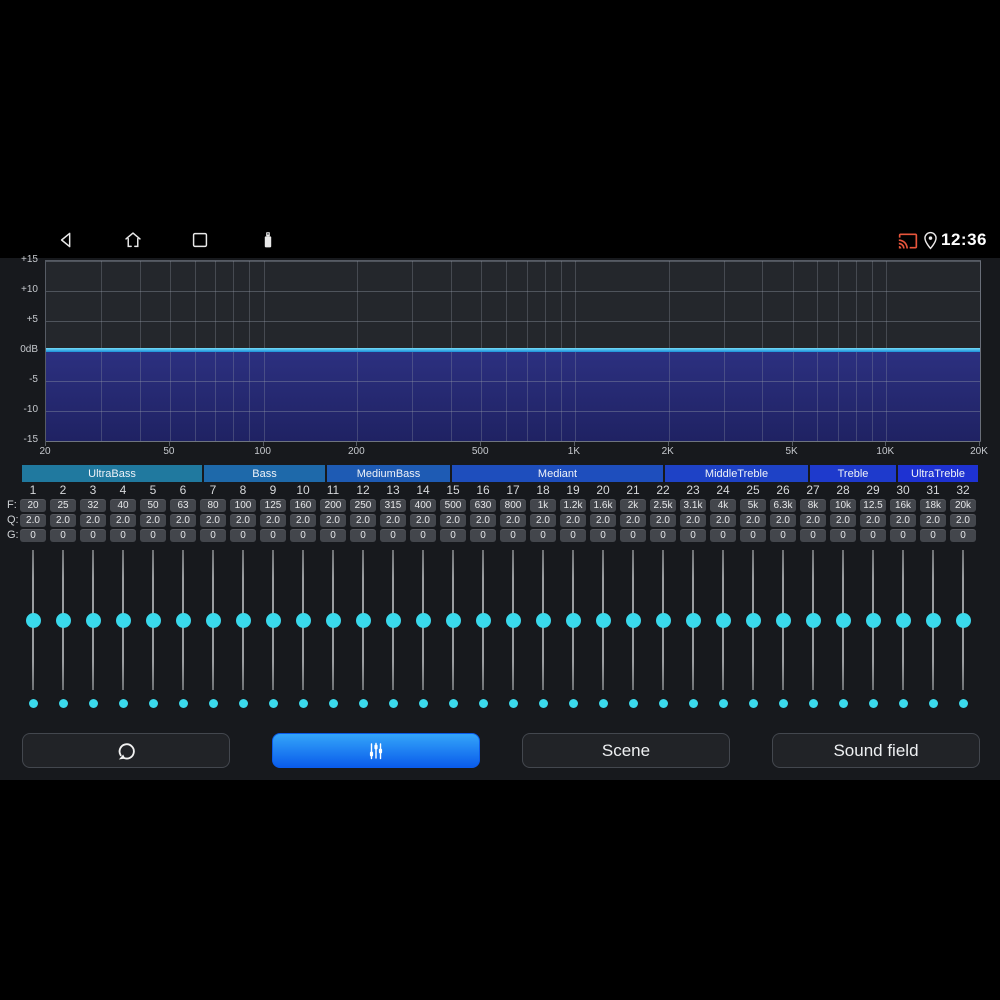  What do you see at coordinates (626, 750) in the screenshot?
I see `scene-button: Scene` at bounding box center [626, 750].